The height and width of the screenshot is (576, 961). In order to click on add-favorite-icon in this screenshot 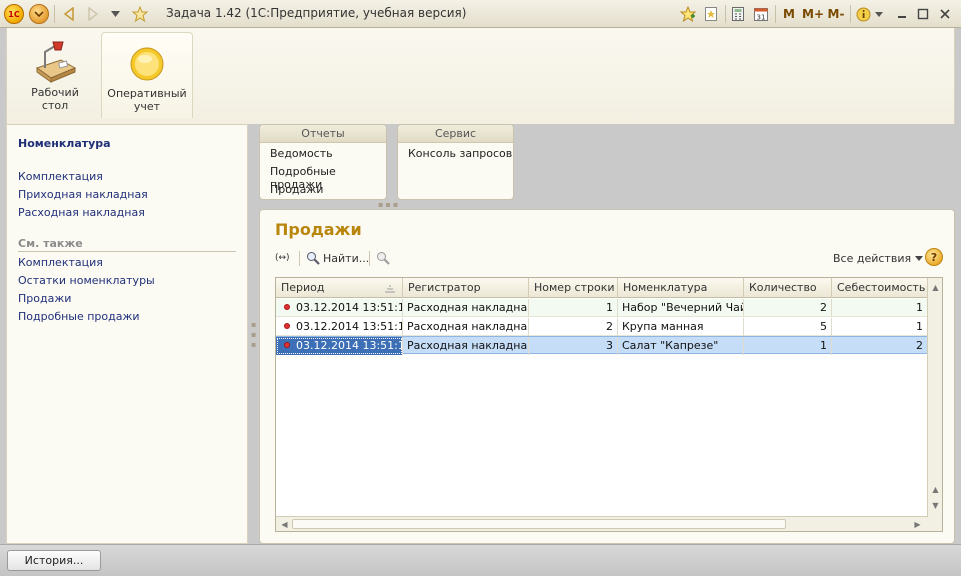, I will do `click(688, 14)`.